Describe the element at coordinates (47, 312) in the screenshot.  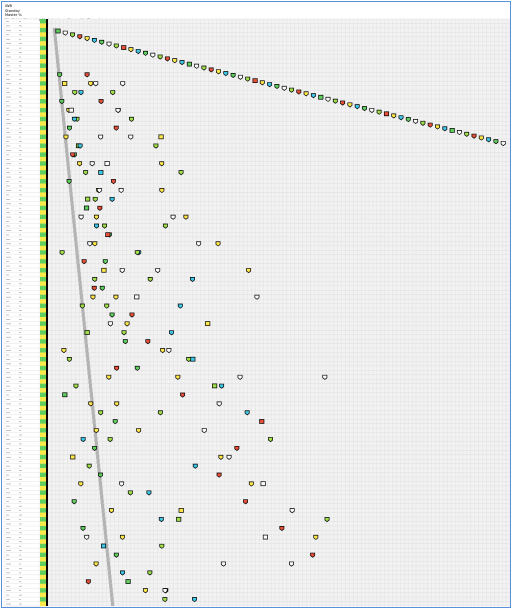
I see `separator-bar` at that location.